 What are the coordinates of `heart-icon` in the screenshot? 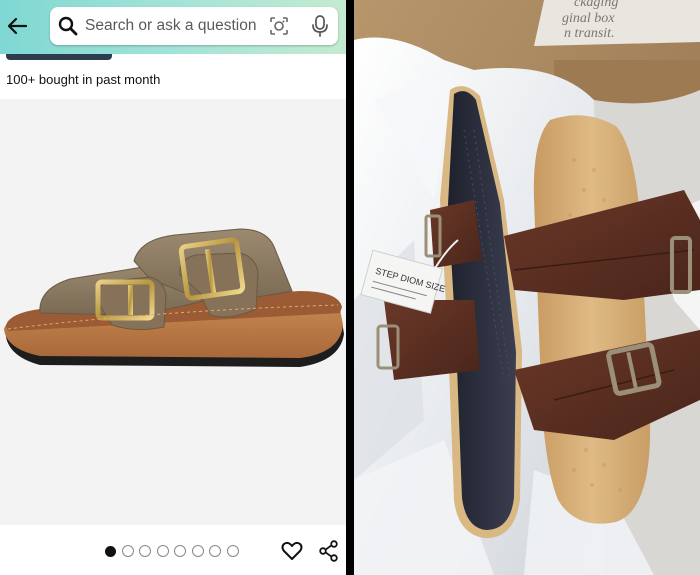 It's located at (292, 551).